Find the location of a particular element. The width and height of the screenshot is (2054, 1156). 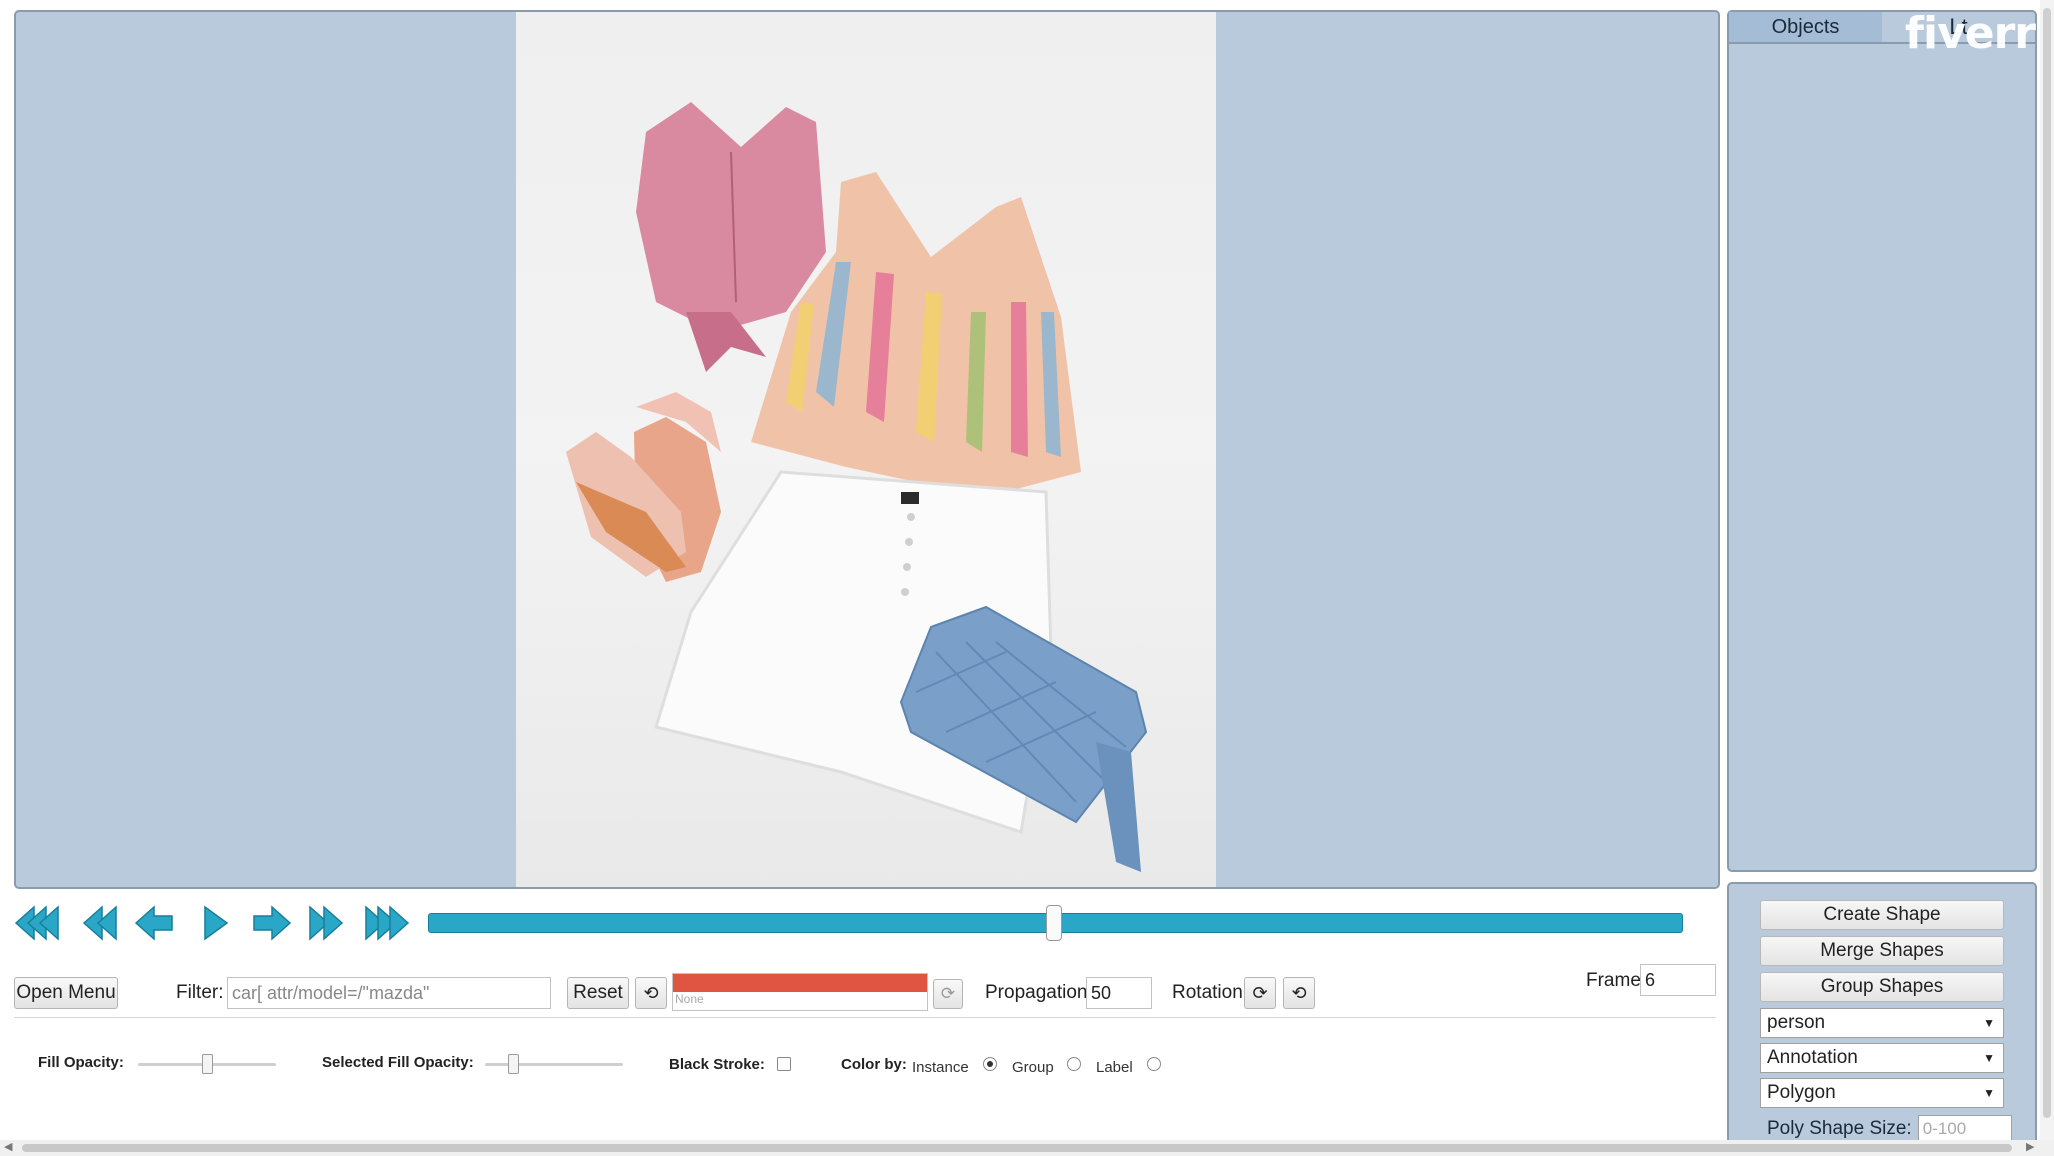

label-select-value: person is located at coordinates (1796, 1022).